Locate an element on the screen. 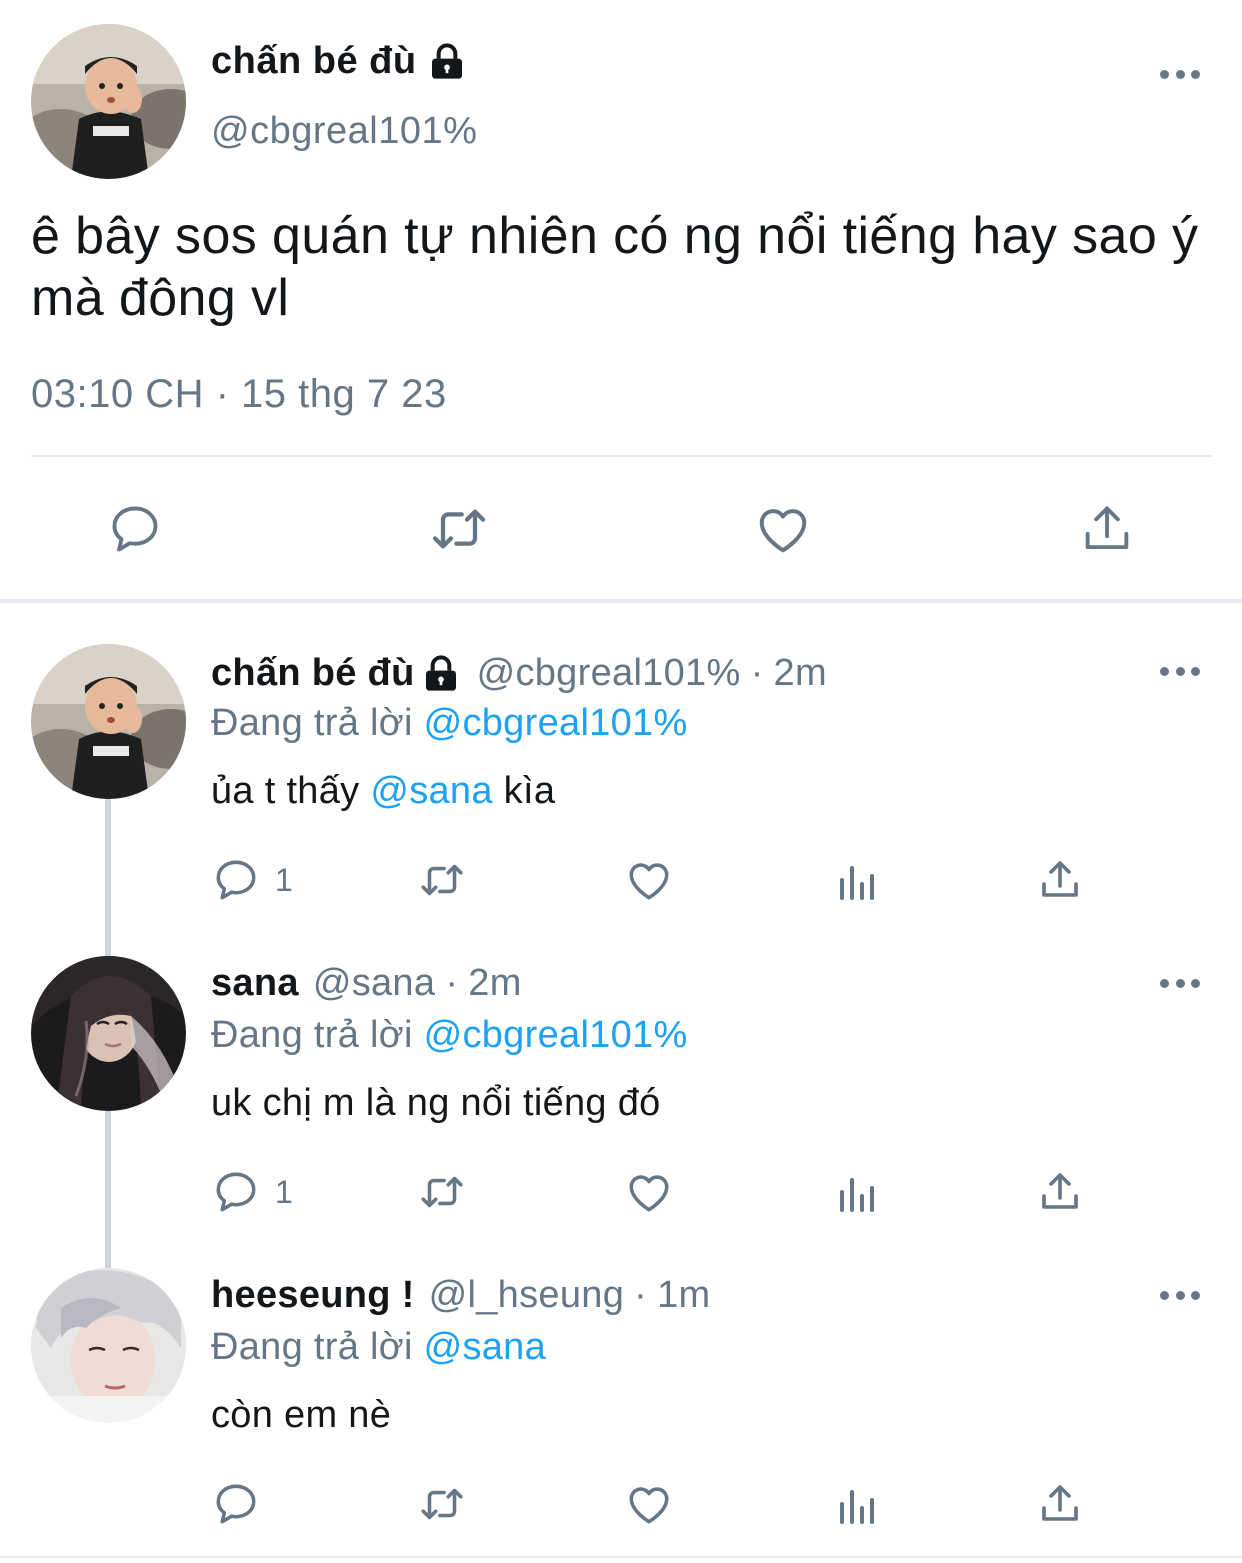  reply-header: sana @sana · 2m is located at coordinates (366, 983).